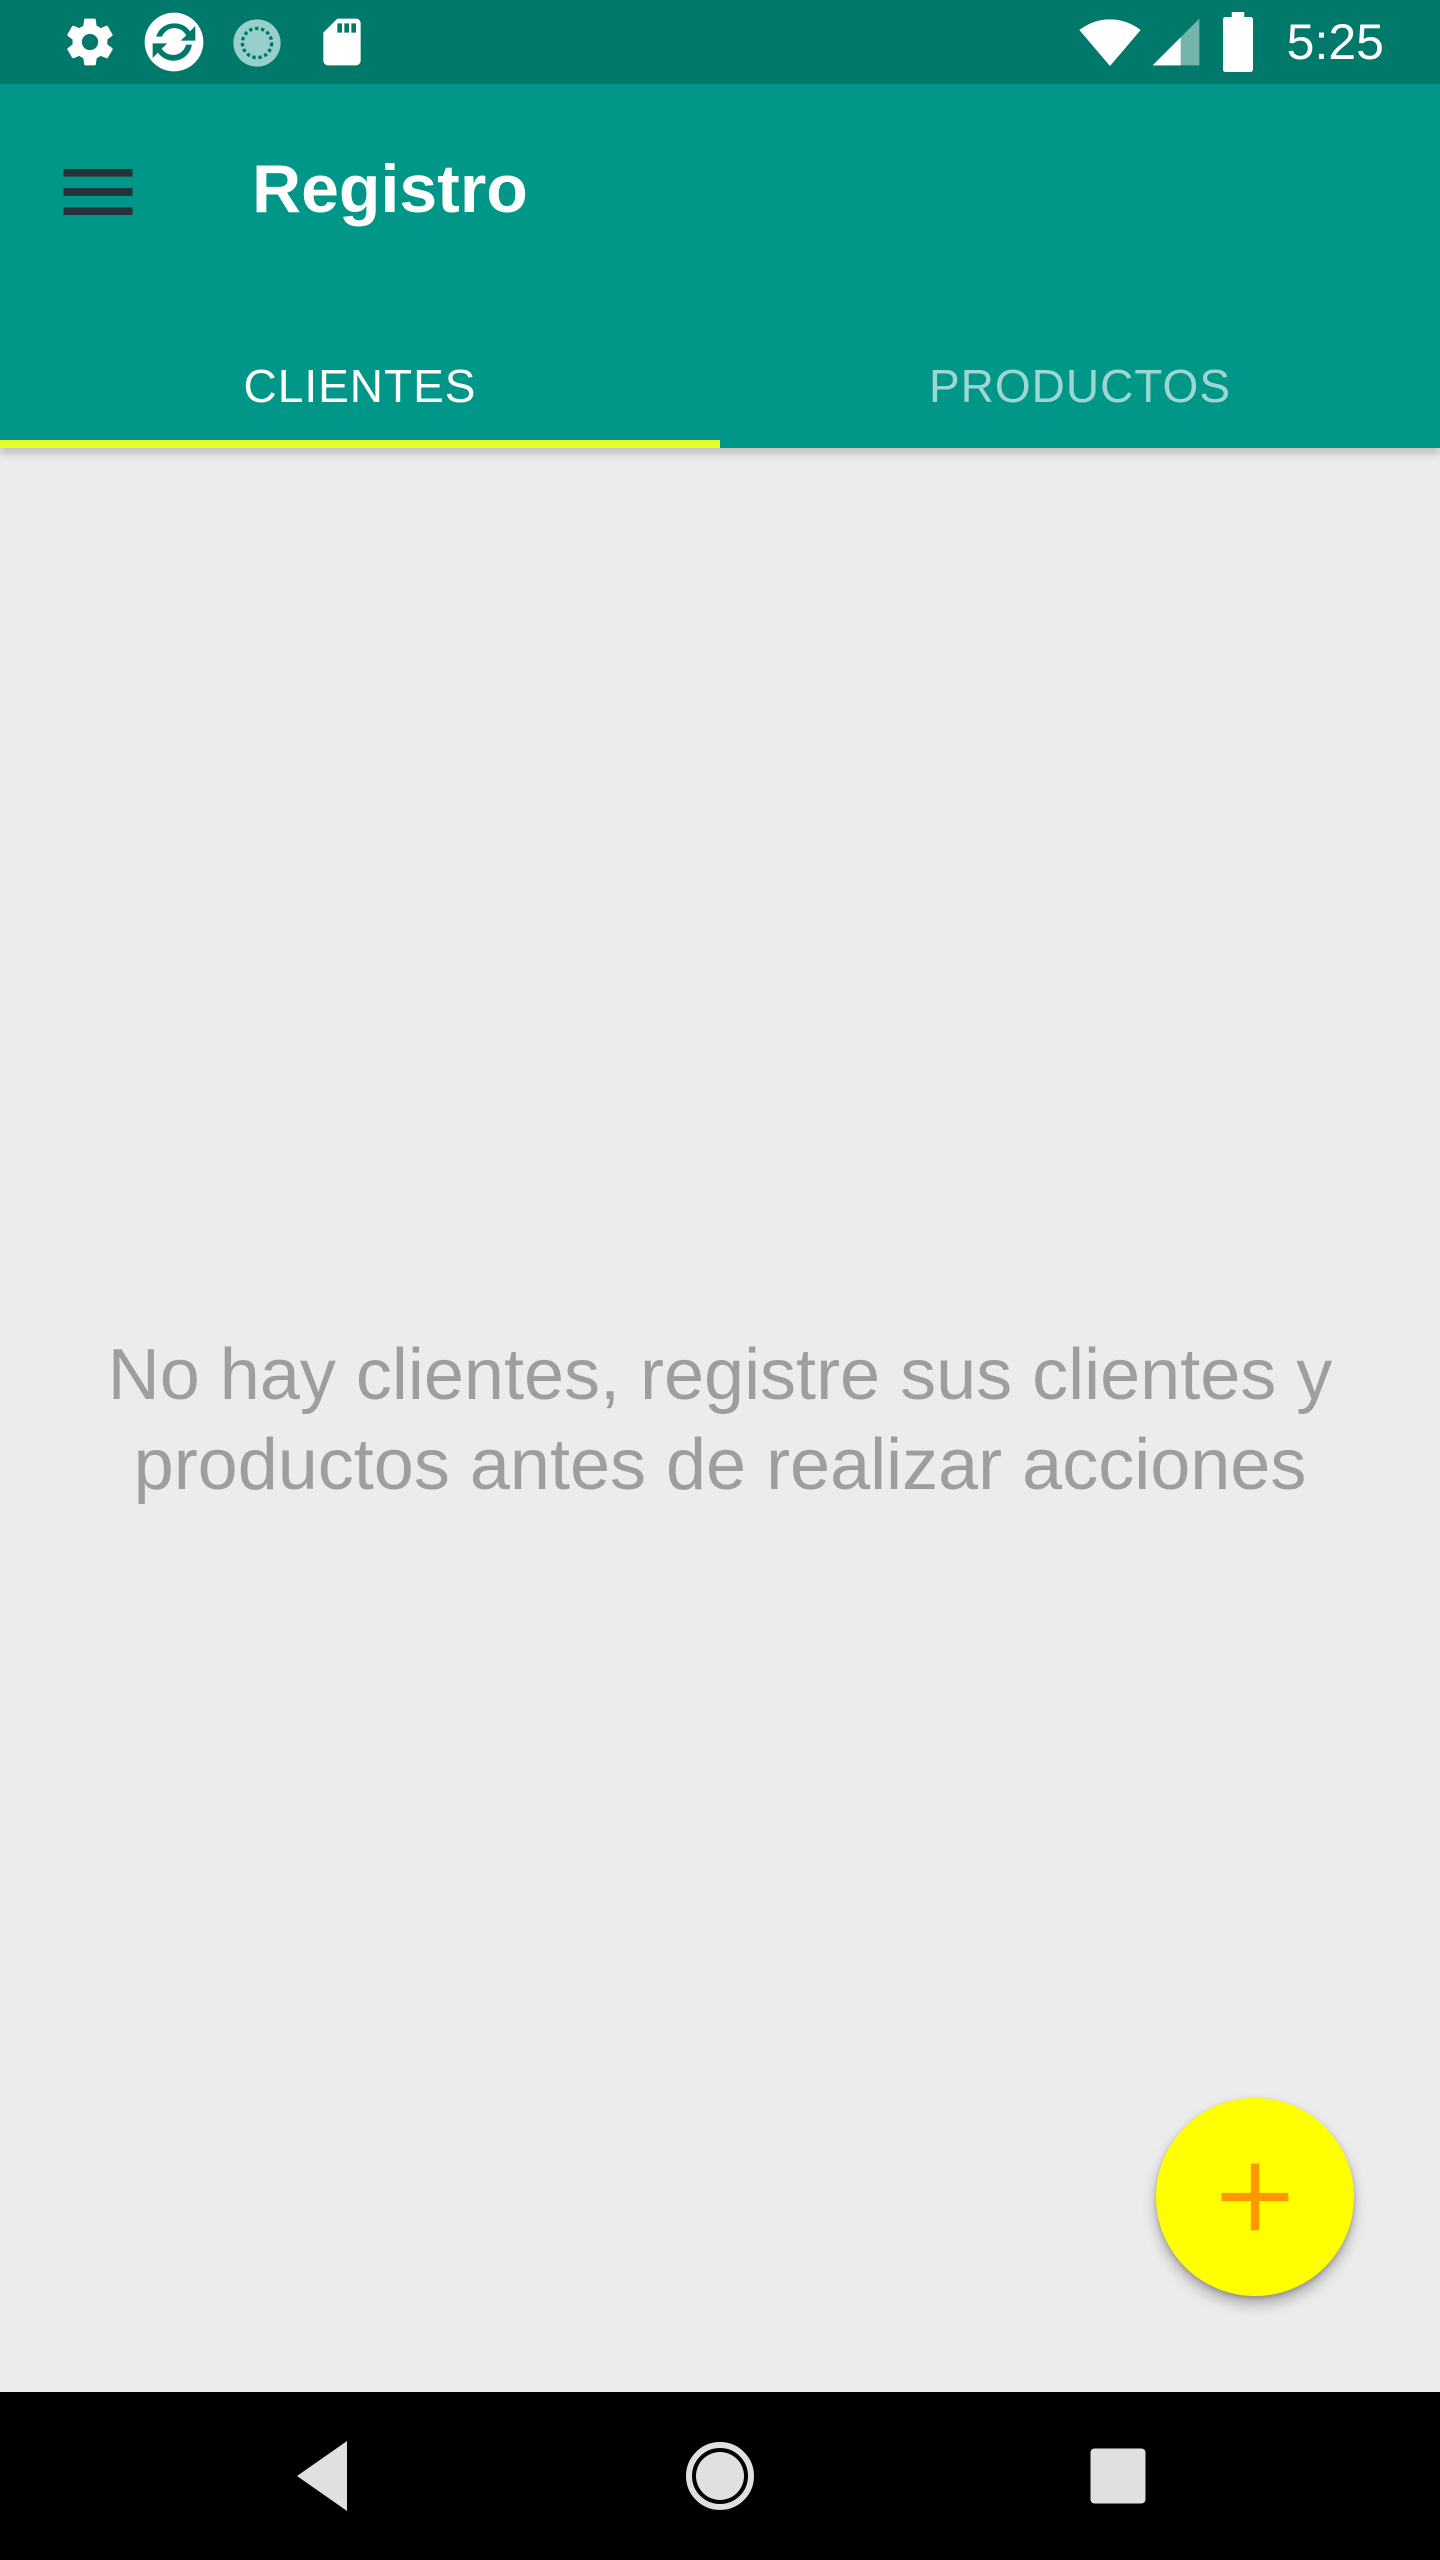 This screenshot has width=1440, height=2560. I want to click on back-icon, so click(322, 2476).